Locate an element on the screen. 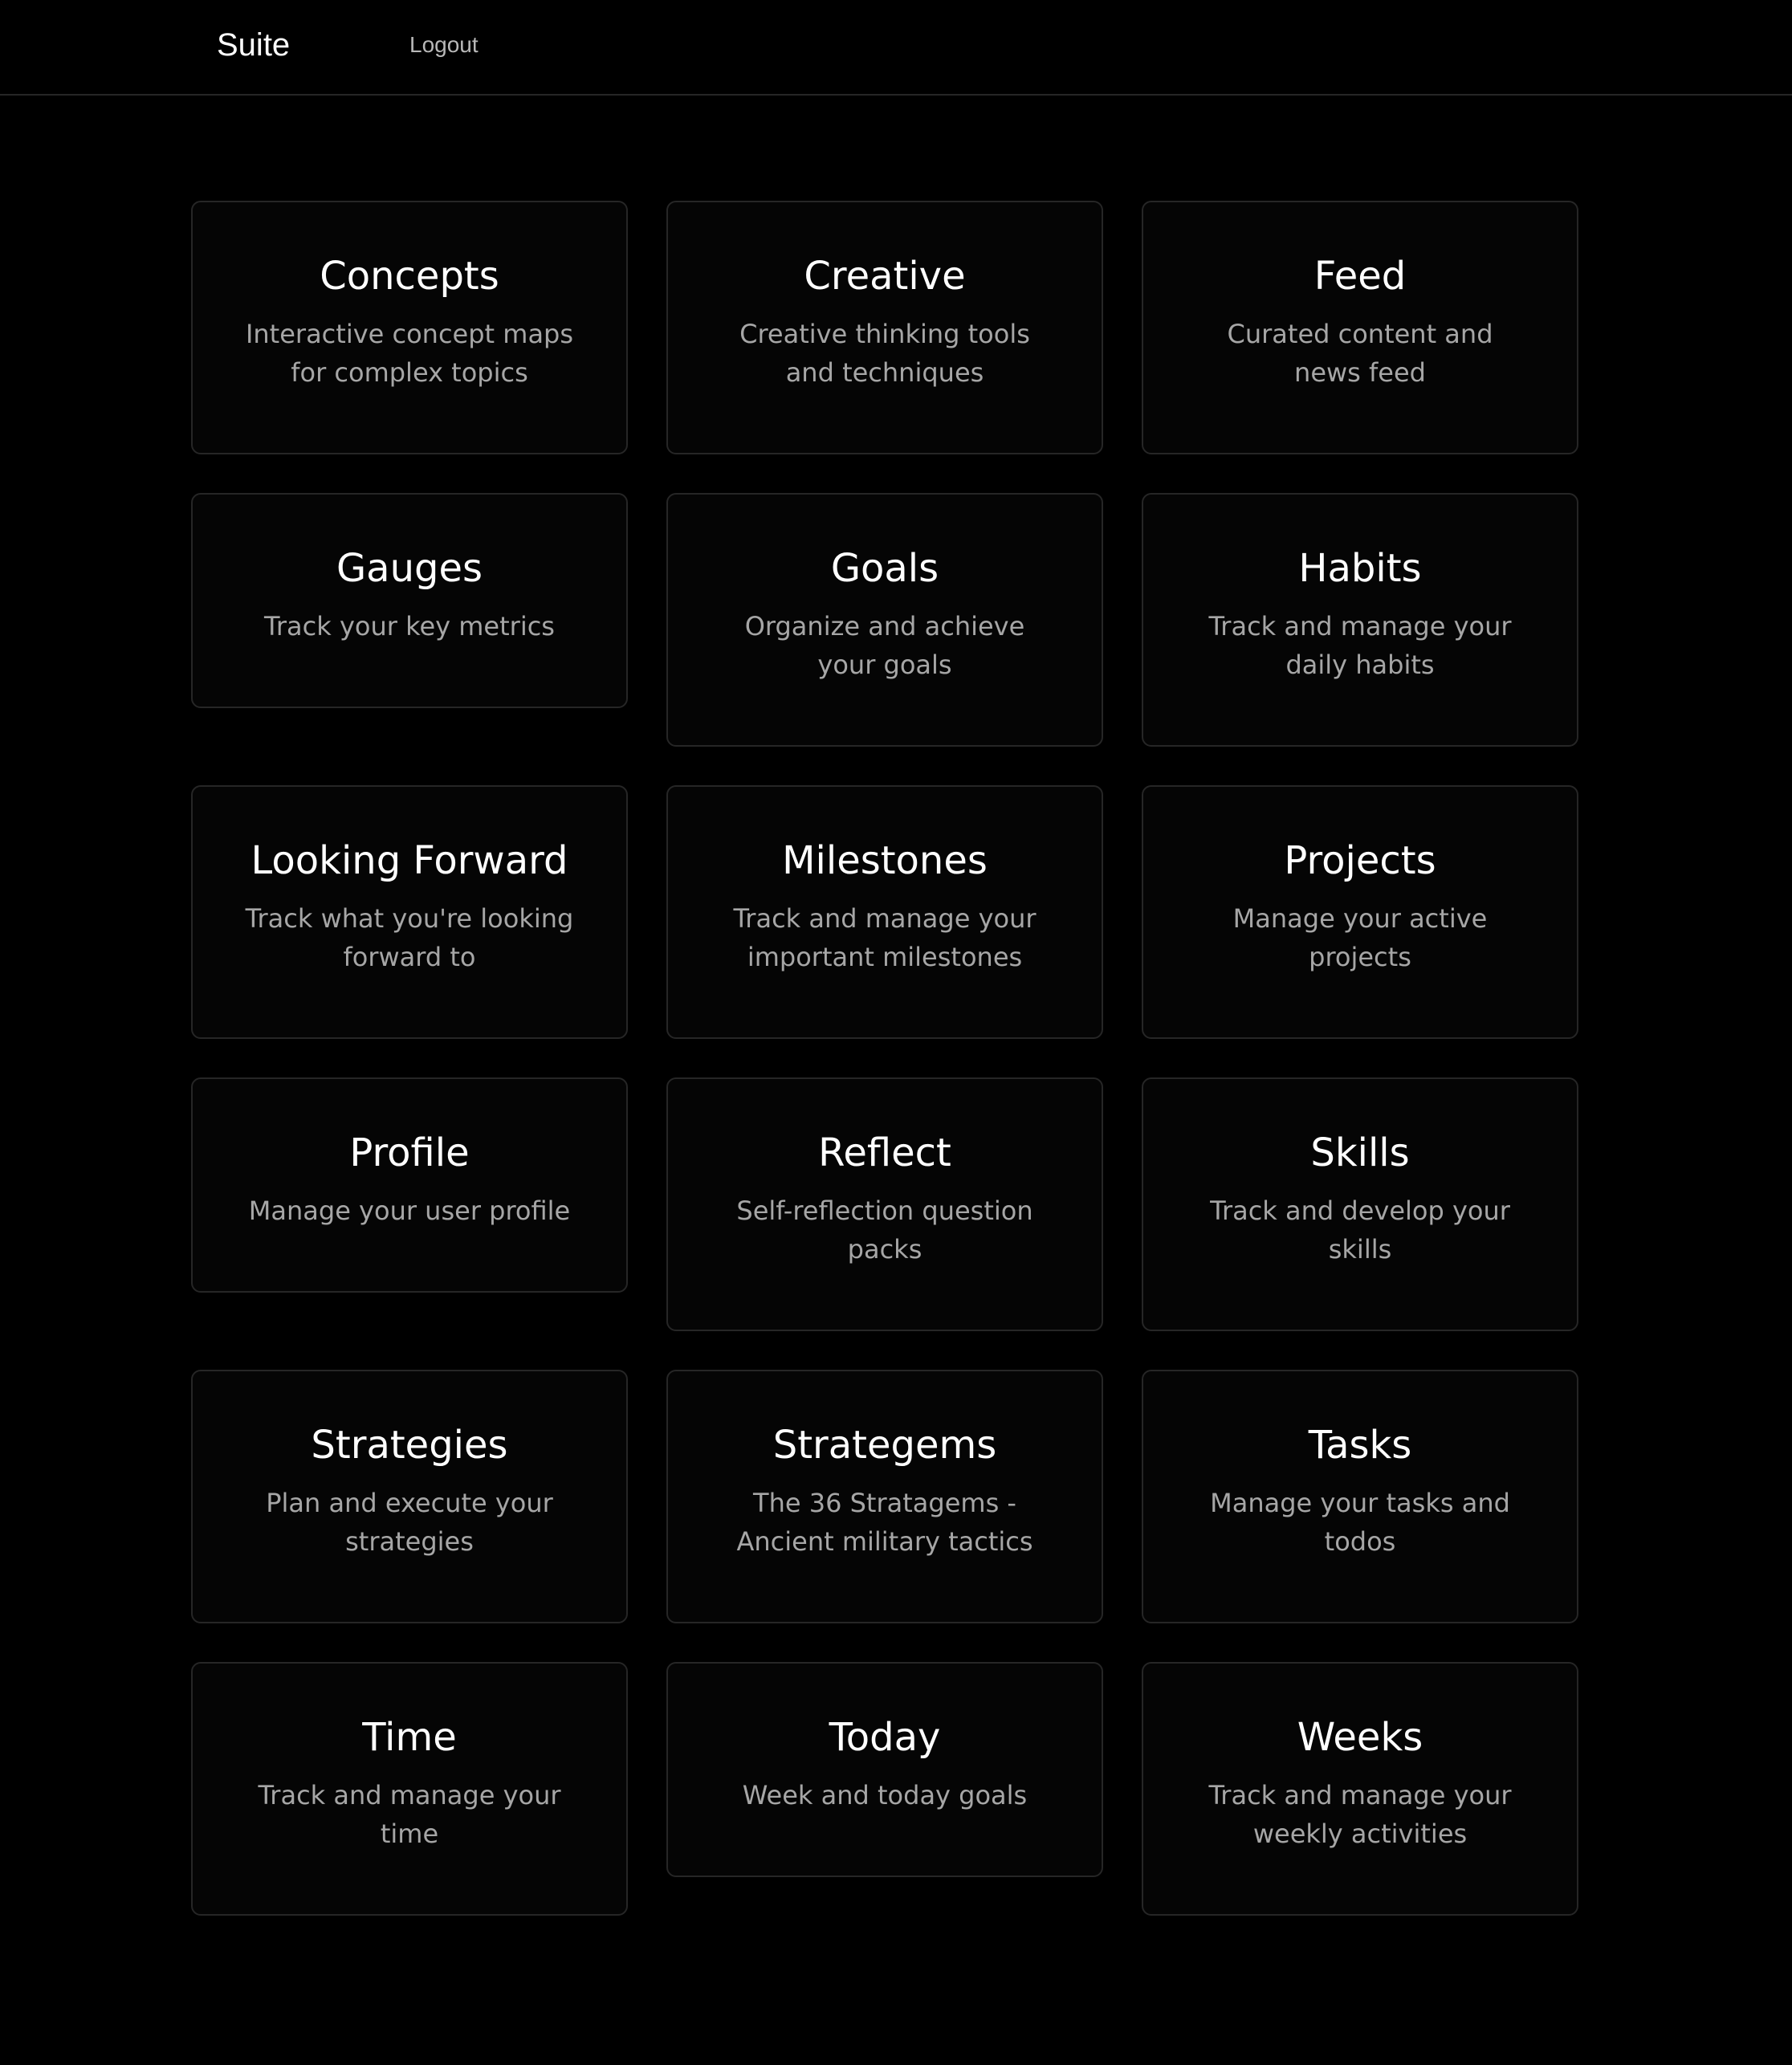 The height and width of the screenshot is (2065, 1792). card-projects: Projects Manage your active projects is located at coordinates (1360, 912).